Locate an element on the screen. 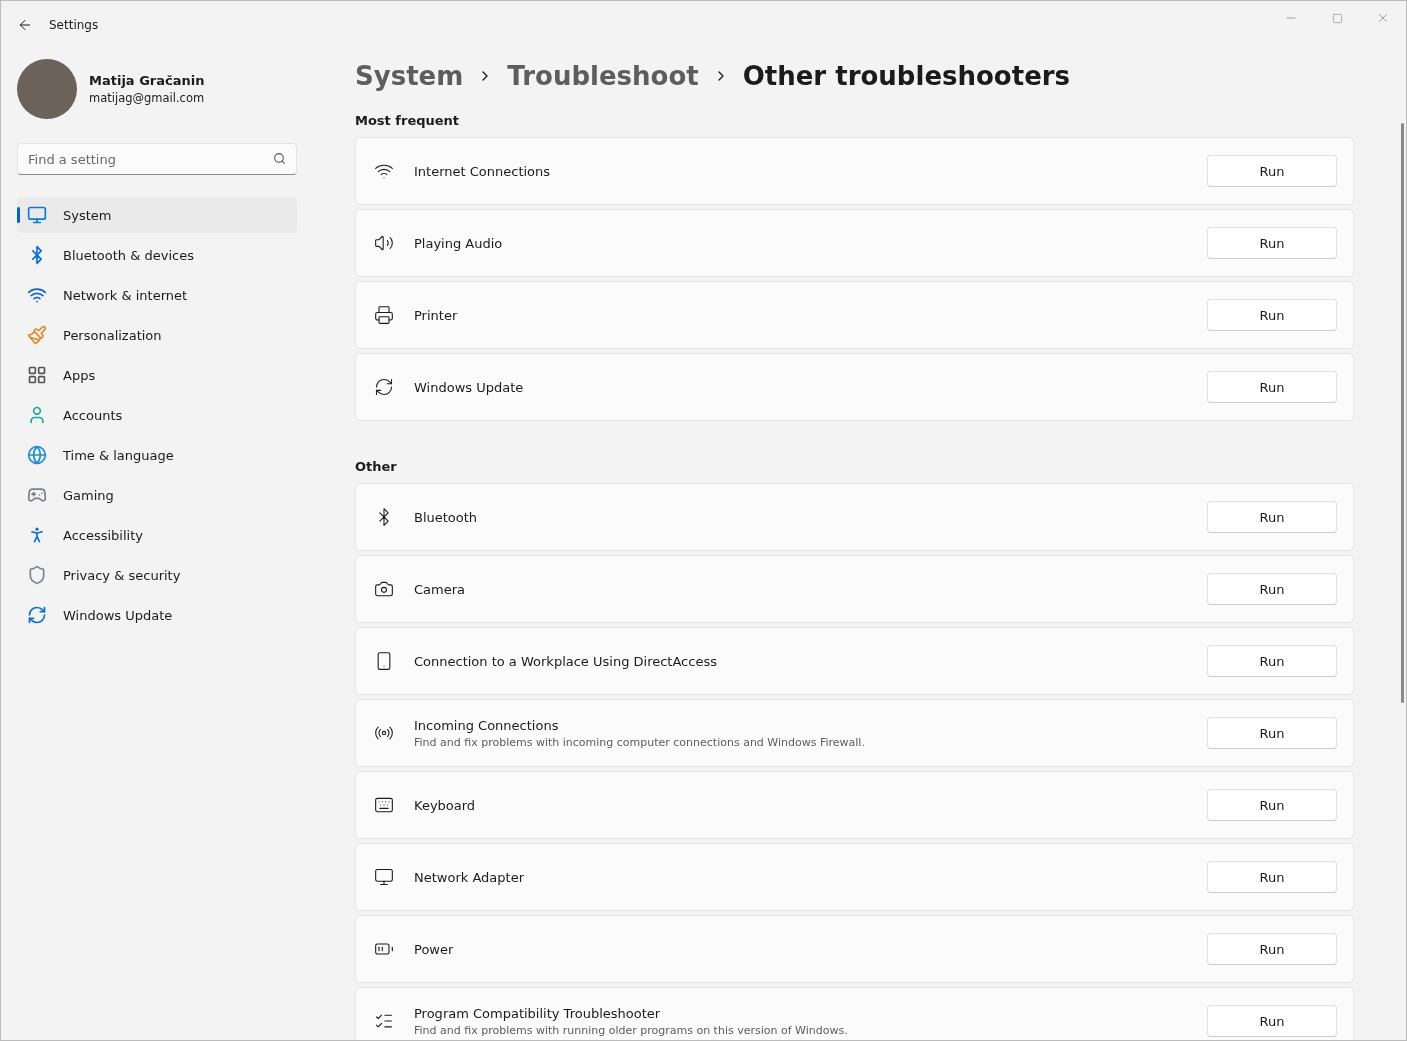 The width and height of the screenshot is (1407, 1041). nav-item: Gaming is located at coordinates (157, 495).